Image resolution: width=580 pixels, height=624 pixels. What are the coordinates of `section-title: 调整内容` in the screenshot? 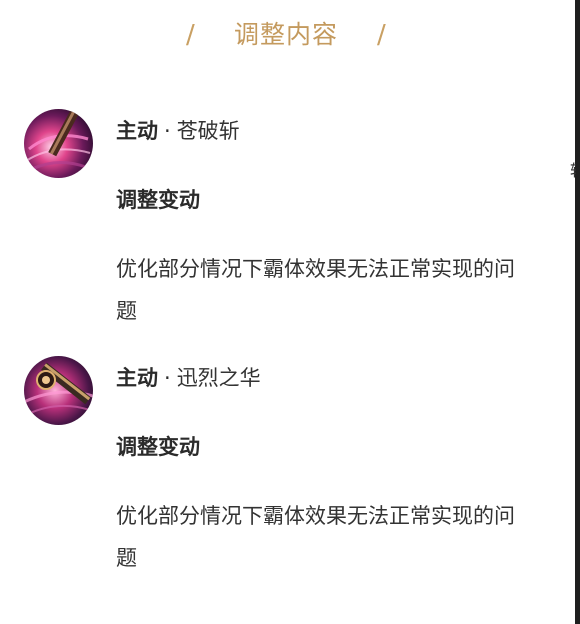 It's located at (286, 34).